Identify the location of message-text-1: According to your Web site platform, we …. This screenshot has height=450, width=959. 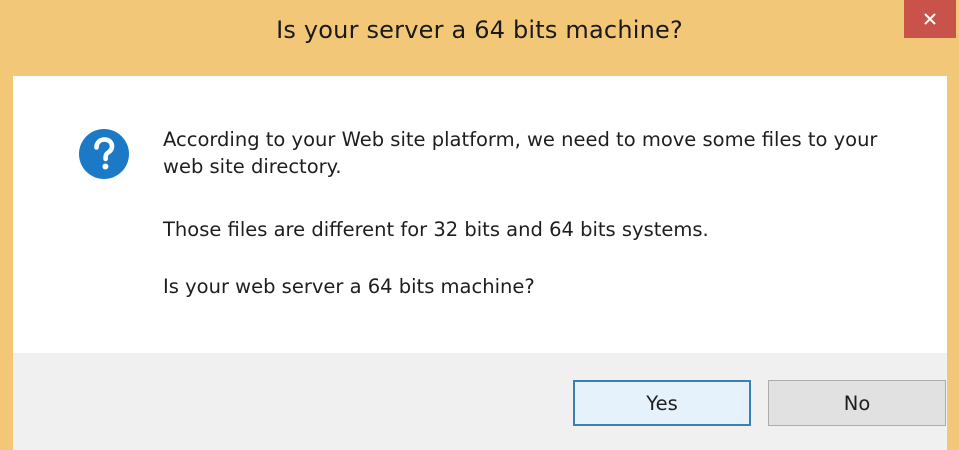
(520, 153).